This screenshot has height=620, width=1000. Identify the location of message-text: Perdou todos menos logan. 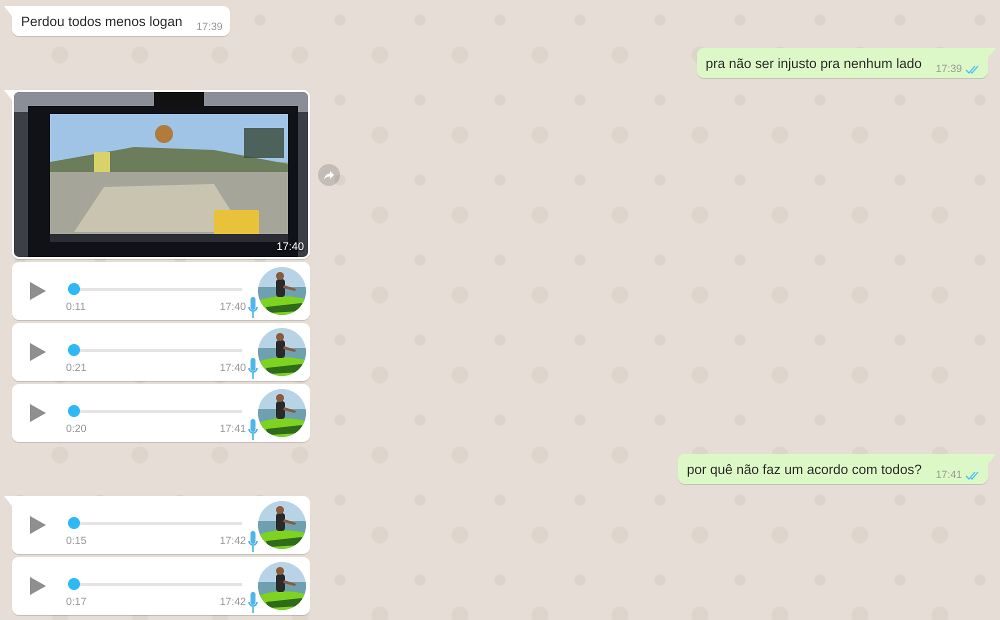
(101, 22).